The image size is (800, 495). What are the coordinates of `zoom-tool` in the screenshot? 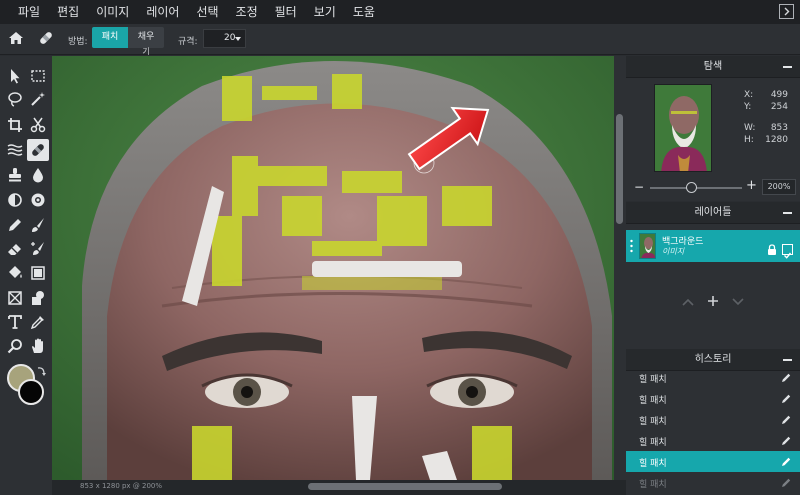 It's located at (15, 346).